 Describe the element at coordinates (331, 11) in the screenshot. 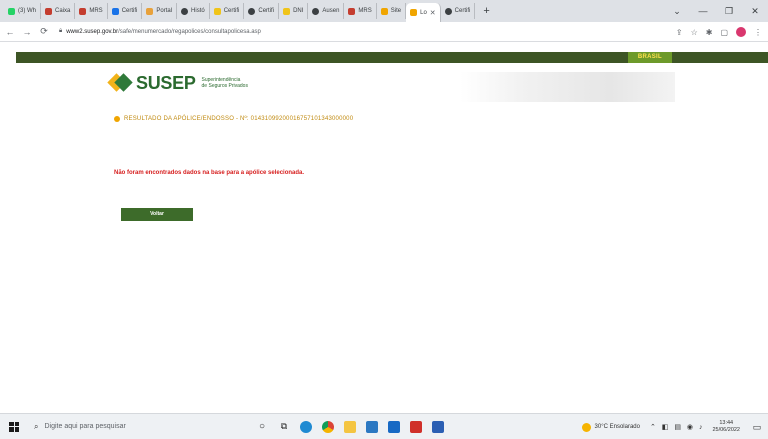

I see `tab-label: Ausen` at that location.